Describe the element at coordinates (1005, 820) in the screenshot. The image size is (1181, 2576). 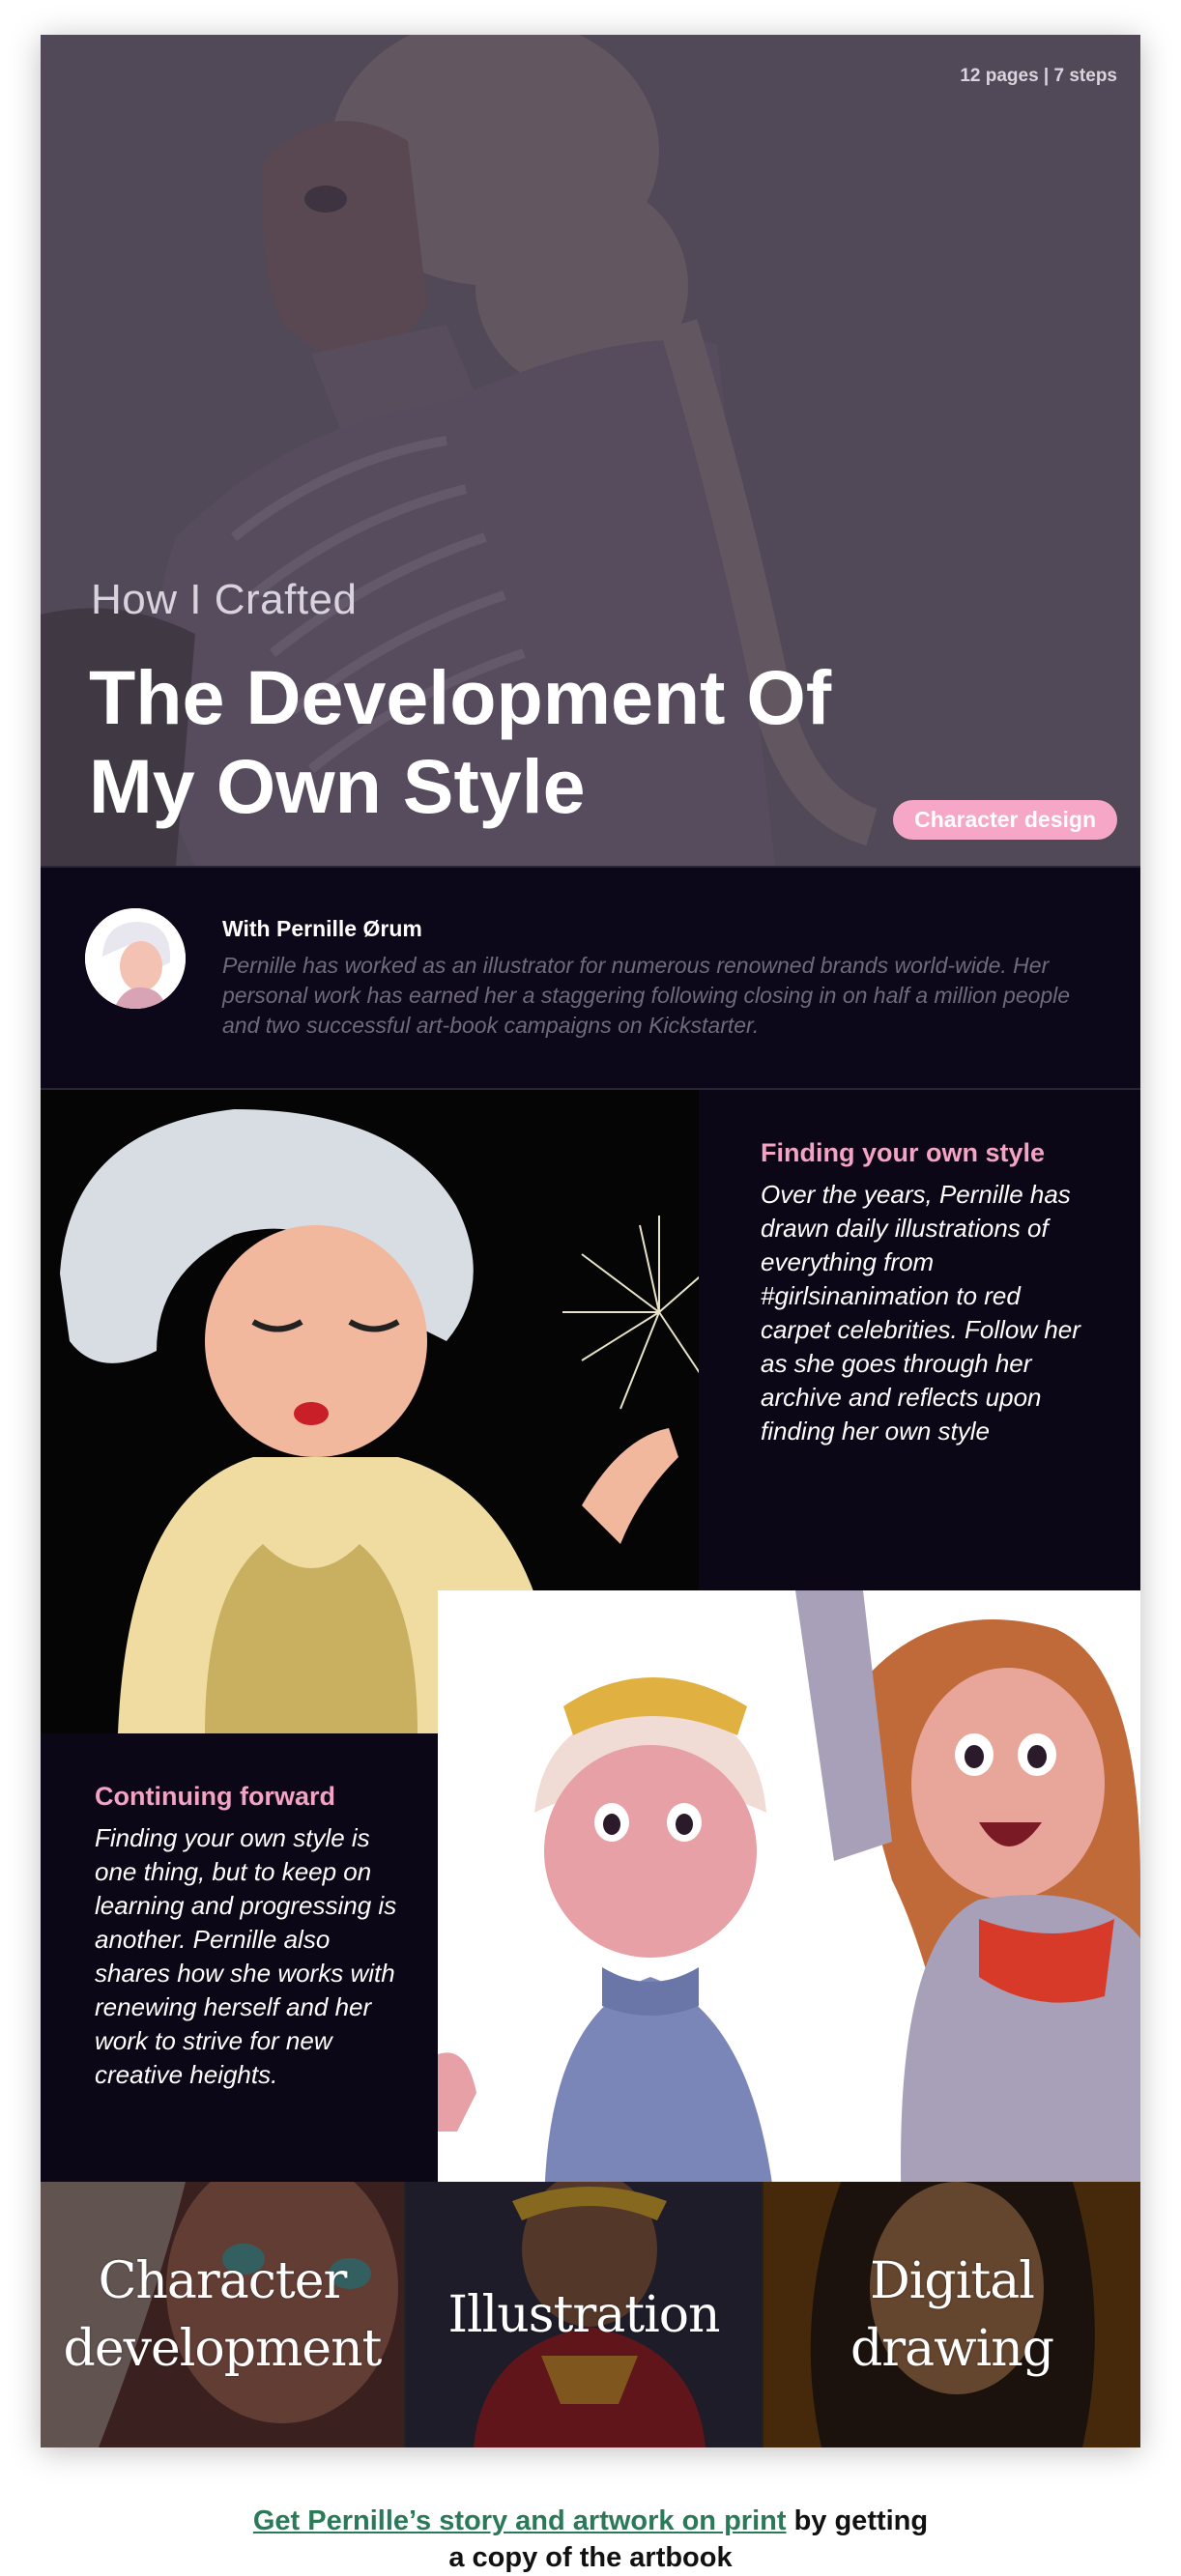
I see `category-tag: Character design` at that location.